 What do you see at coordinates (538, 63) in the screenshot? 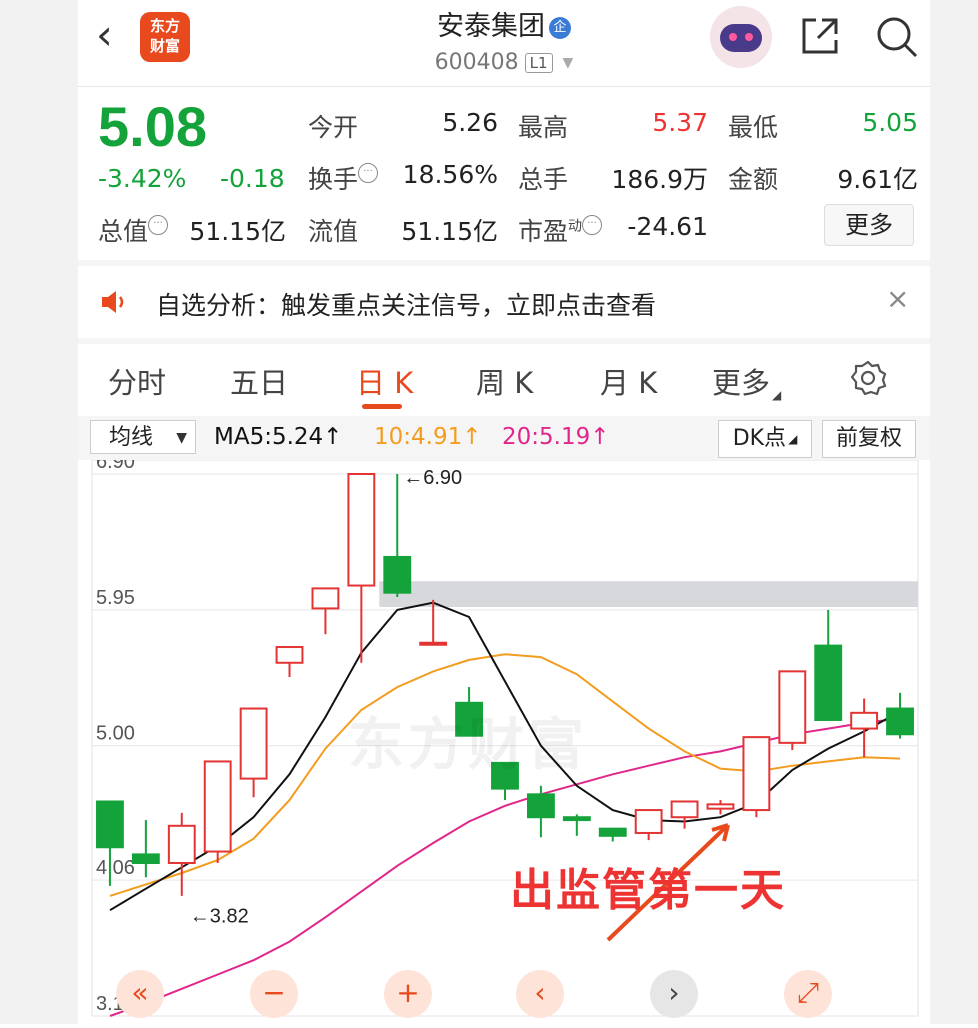
I see `level-badge: L1` at bounding box center [538, 63].